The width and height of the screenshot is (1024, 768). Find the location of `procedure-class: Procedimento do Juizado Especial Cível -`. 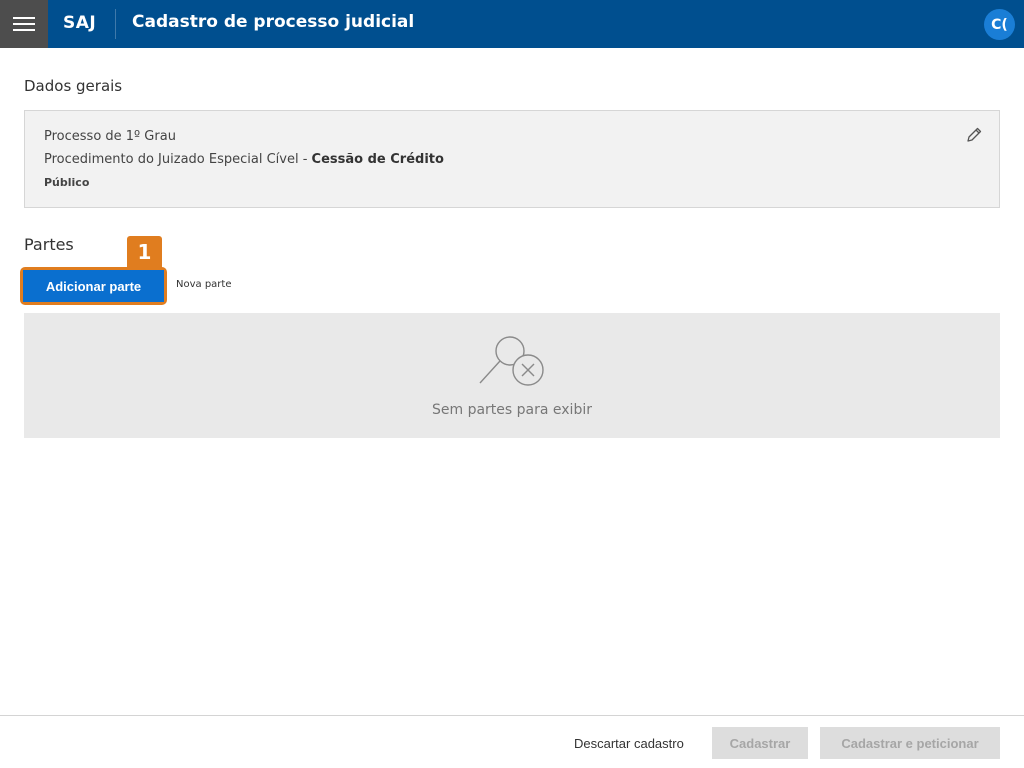

procedure-class: Procedimento do Juizado Especial Cível - is located at coordinates (178, 159).